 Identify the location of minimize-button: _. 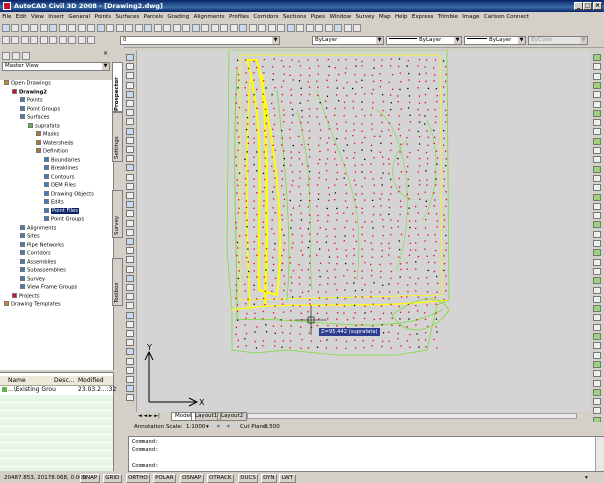
(578, 6).